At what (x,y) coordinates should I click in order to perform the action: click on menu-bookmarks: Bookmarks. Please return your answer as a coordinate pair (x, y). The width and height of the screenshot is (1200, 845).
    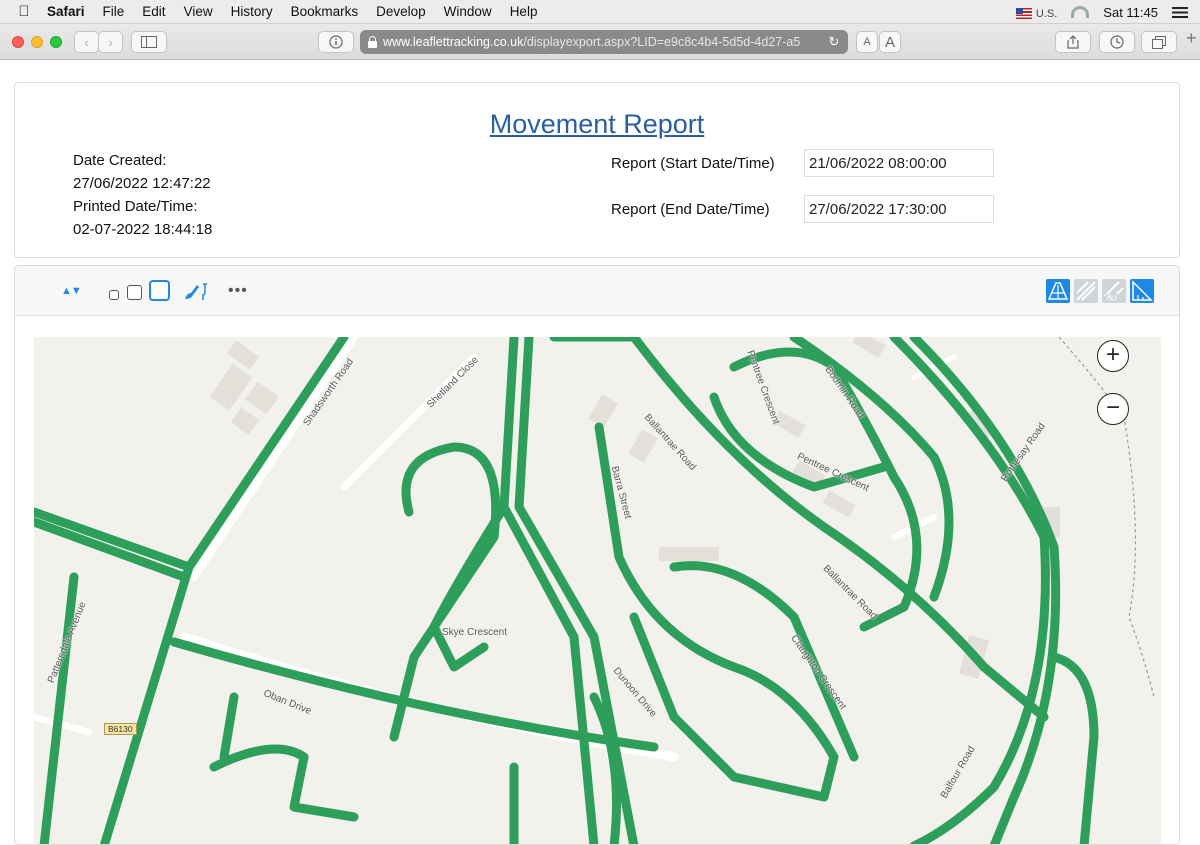
    Looking at the image, I should click on (325, 11).